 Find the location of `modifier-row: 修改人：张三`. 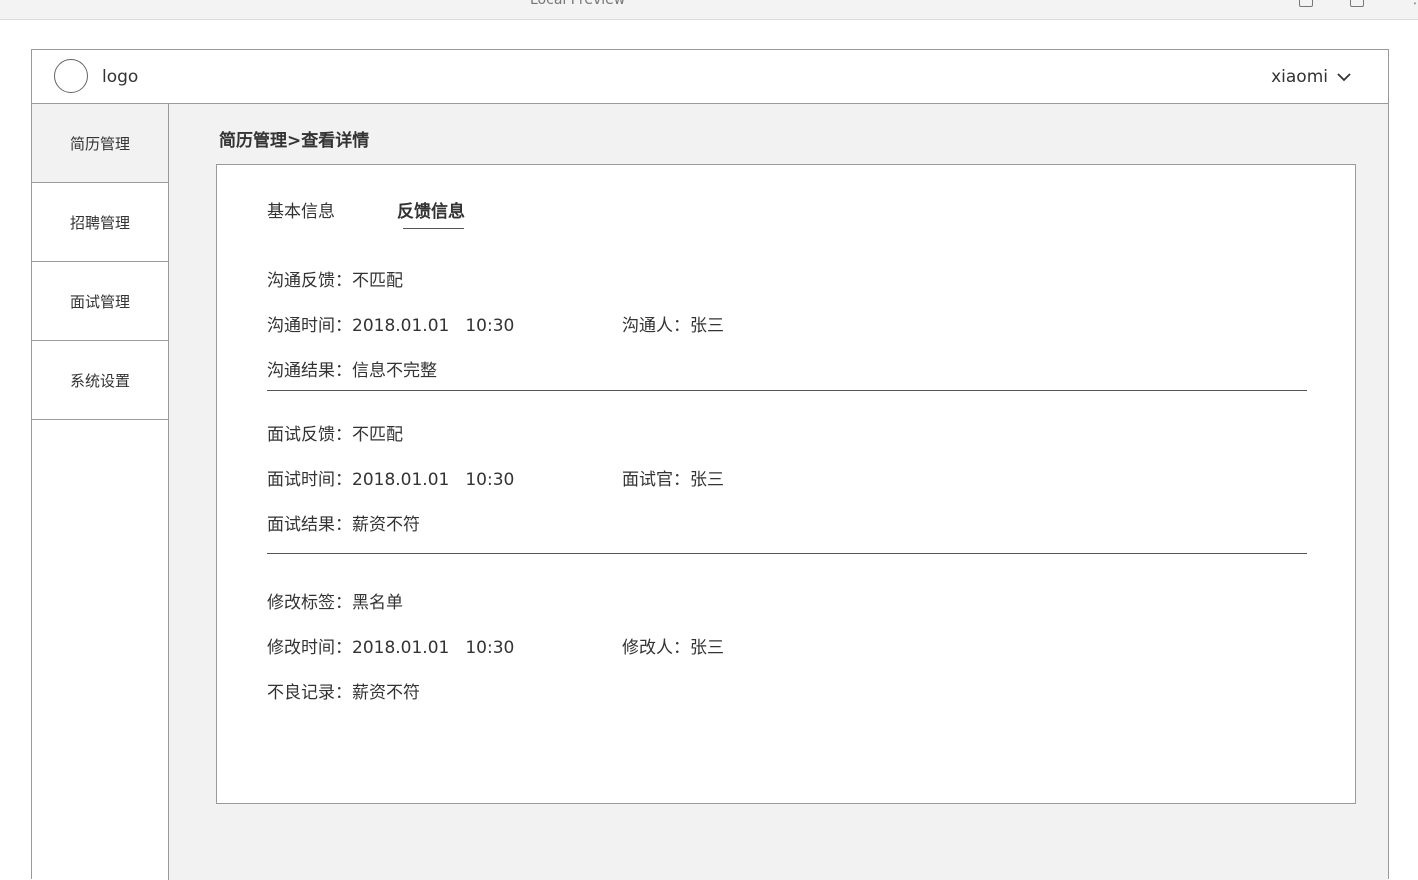

modifier-row: 修改人：张三 is located at coordinates (673, 645).